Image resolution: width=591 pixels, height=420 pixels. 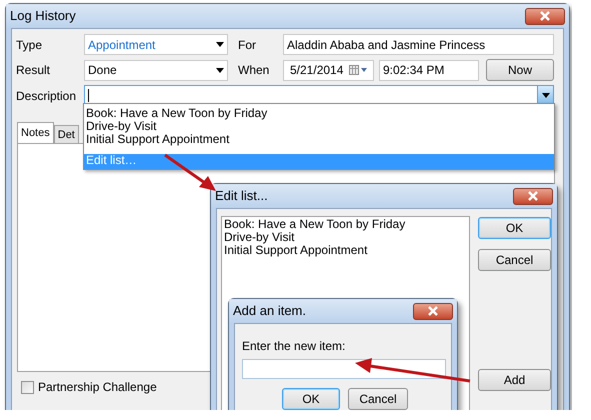 I want to click on list-item: Drive-by Visit, so click(x=346, y=237).